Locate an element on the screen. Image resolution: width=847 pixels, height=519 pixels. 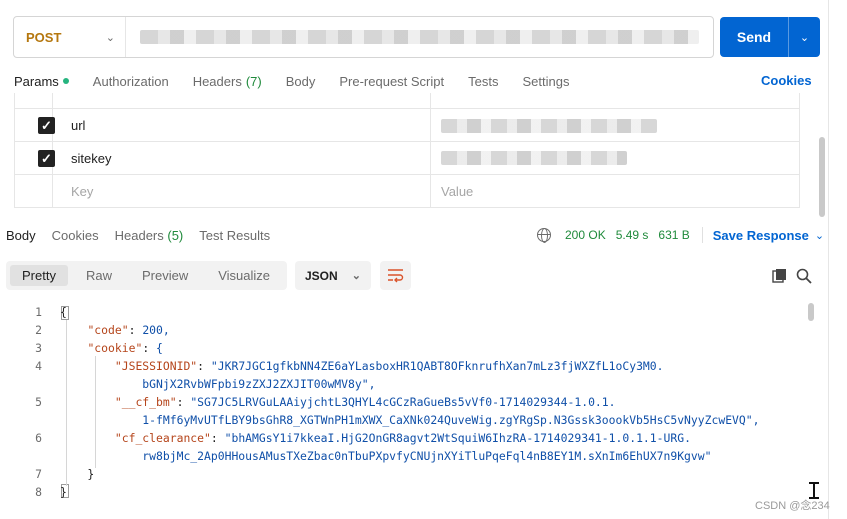
wrap-lines-button is located at coordinates (395, 275).